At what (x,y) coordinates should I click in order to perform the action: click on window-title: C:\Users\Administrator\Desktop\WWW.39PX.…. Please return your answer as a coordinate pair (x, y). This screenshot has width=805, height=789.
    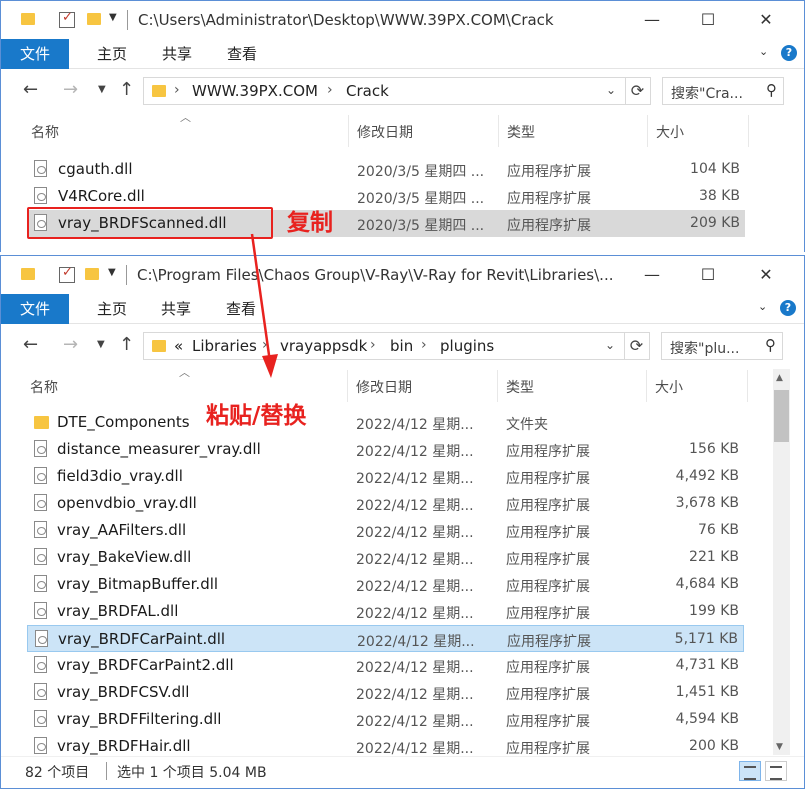
    Looking at the image, I should click on (346, 20).